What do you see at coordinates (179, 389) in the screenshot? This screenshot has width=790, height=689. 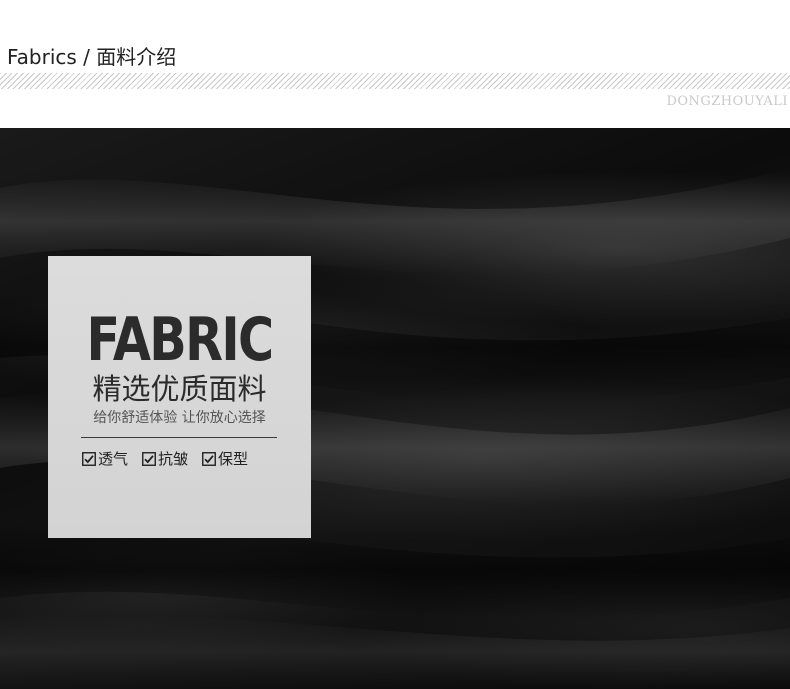 I see `card-subheading: 精选优质面料` at bounding box center [179, 389].